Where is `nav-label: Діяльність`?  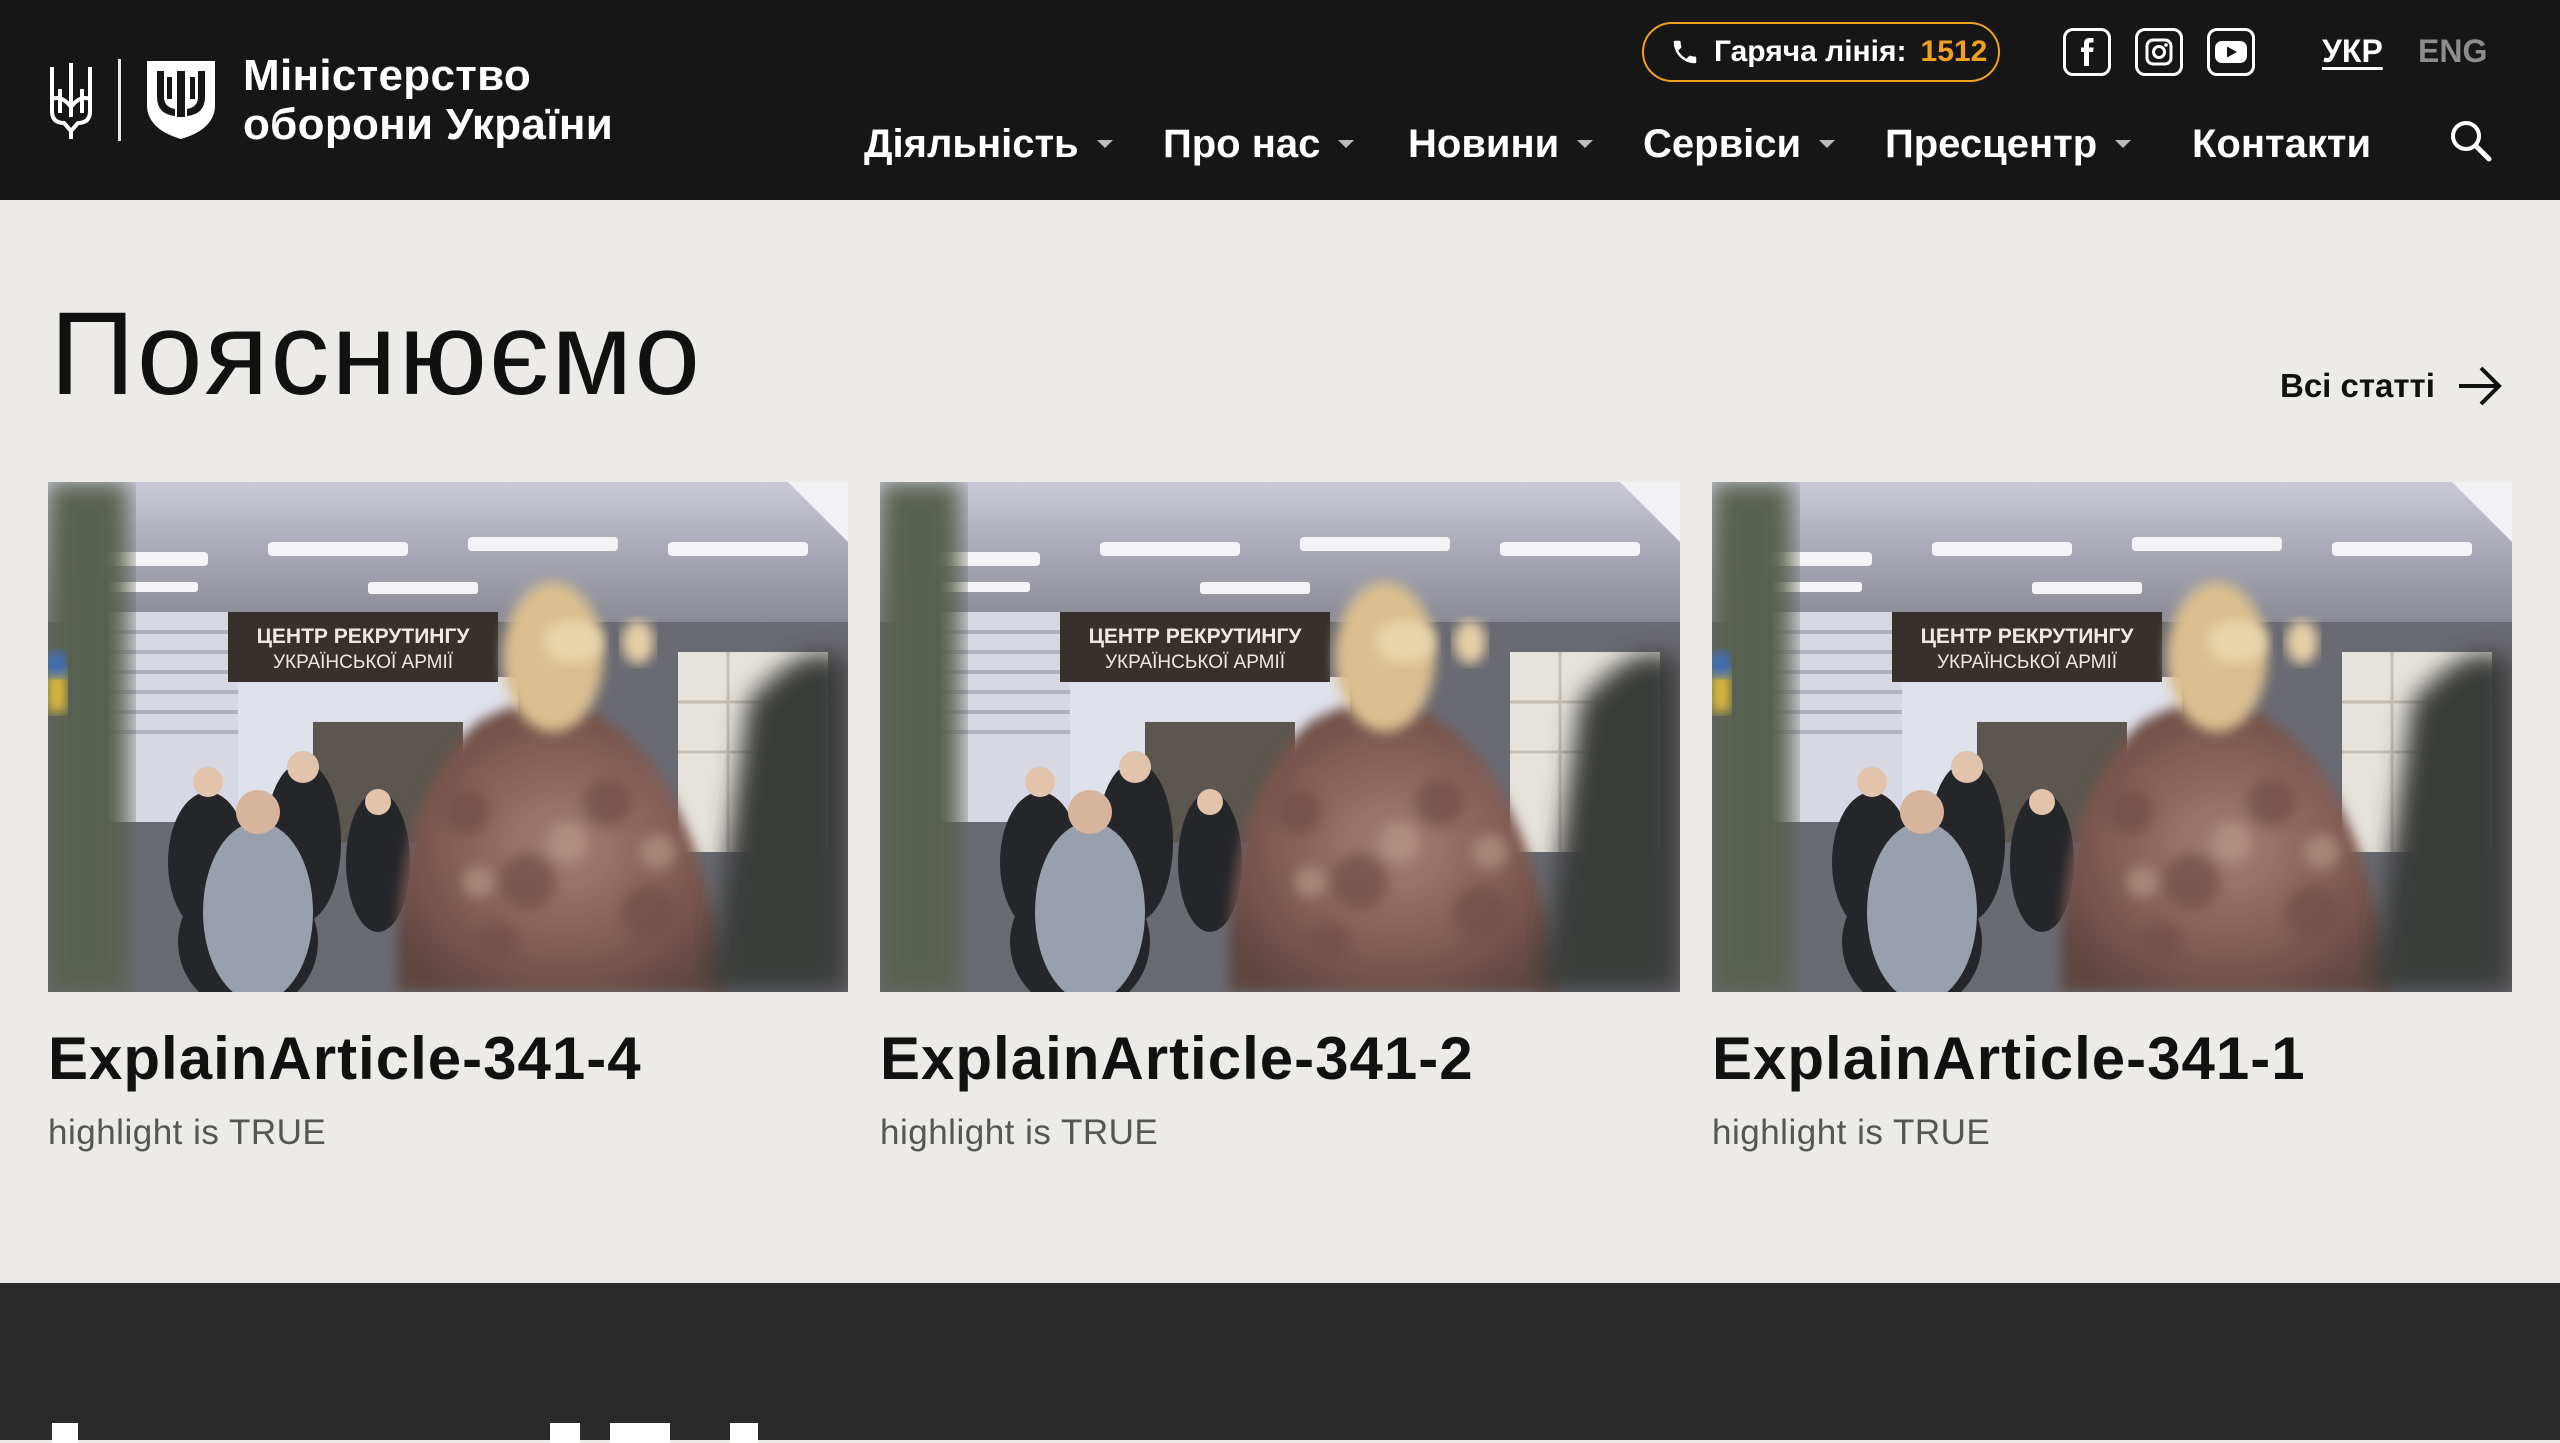
nav-label: Діяльність is located at coordinates (971, 143).